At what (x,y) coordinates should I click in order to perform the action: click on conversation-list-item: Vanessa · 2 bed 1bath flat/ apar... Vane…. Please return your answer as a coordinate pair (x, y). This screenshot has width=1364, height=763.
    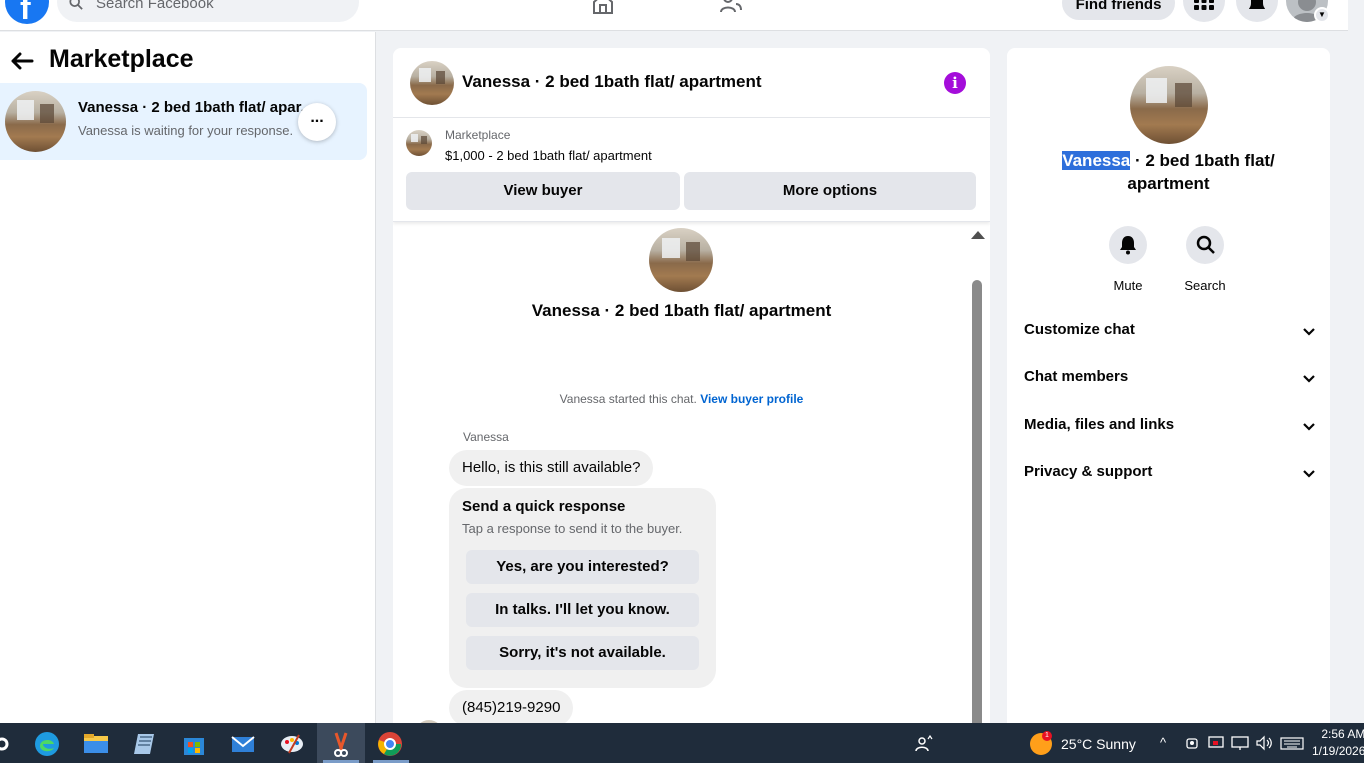
    Looking at the image, I should click on (183, 121).